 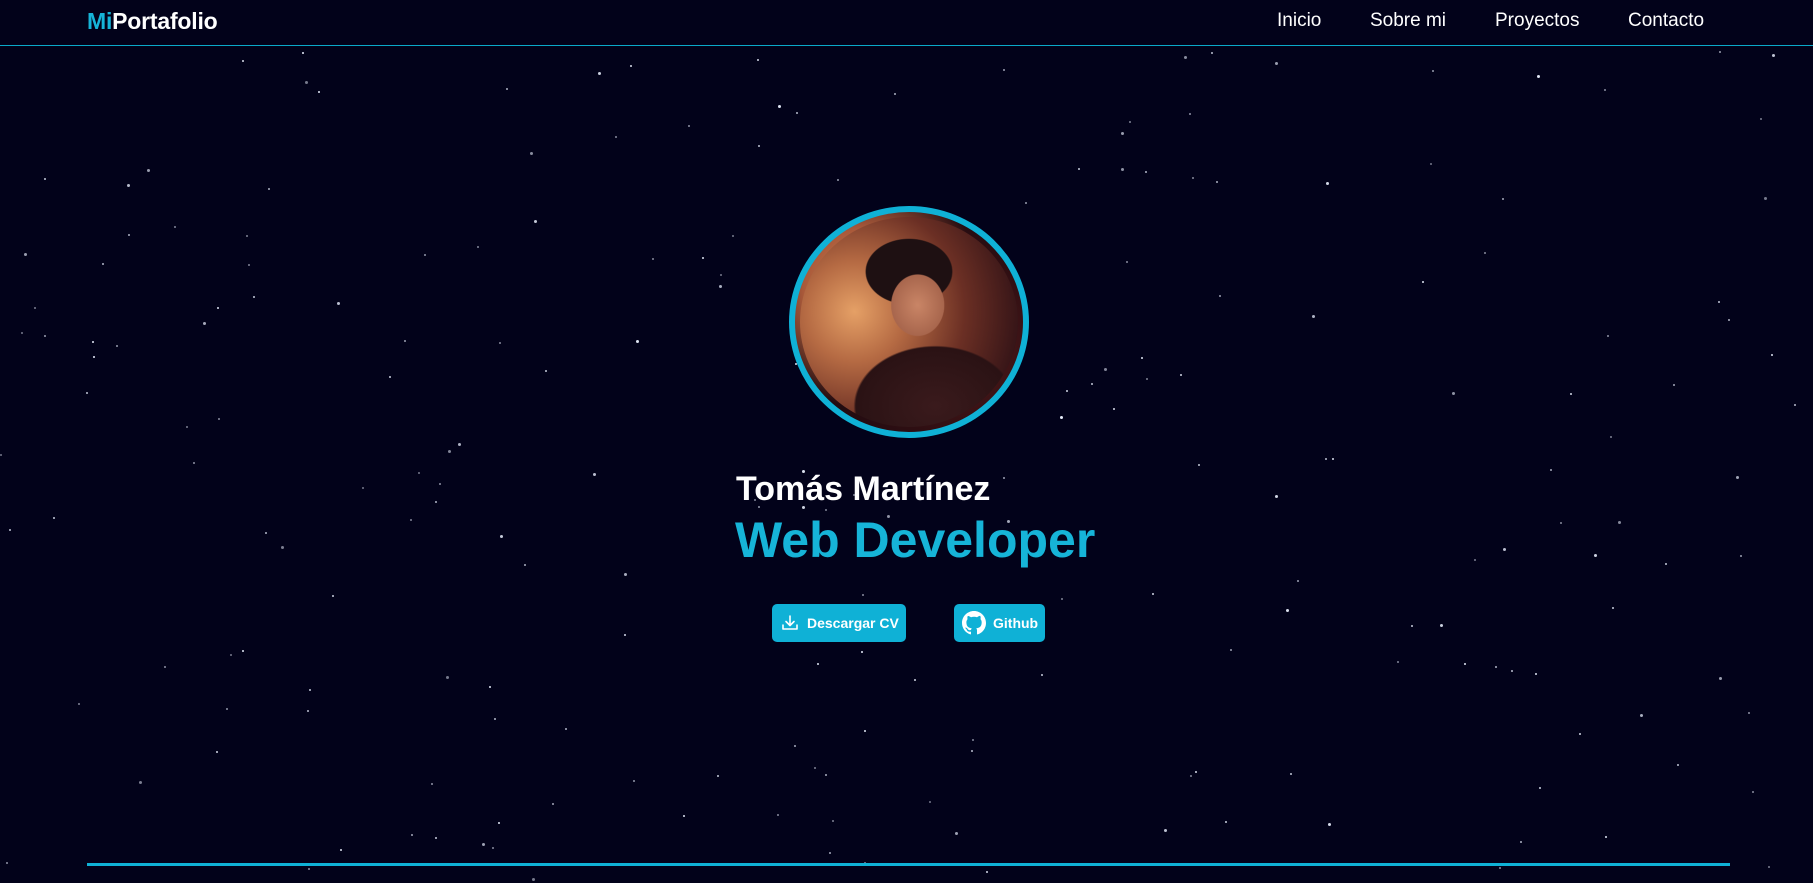 What do you see at coordinates (863, 489) in the screenshot?
I see `profile-name: Tomás Martínez` at bounding box center [863, 489].